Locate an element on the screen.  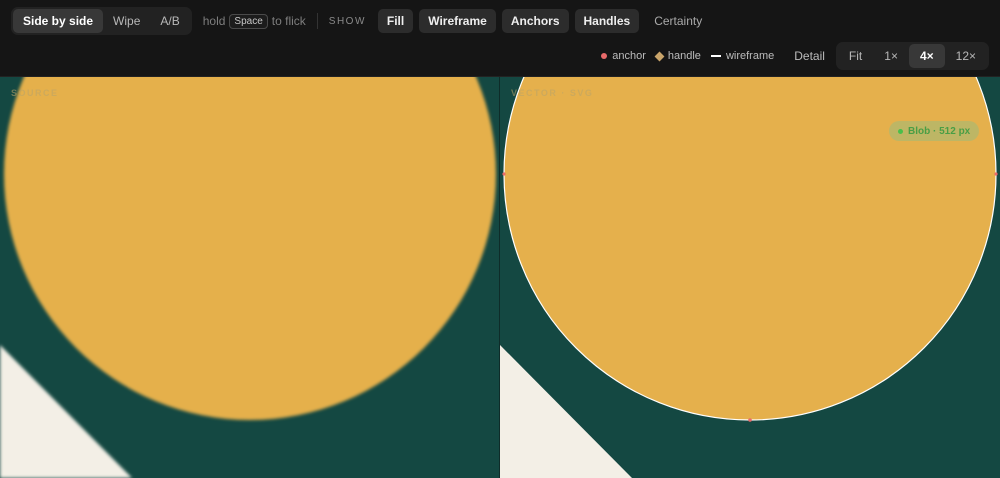
hint-prefix: hold is located at coordinates (214, 21).